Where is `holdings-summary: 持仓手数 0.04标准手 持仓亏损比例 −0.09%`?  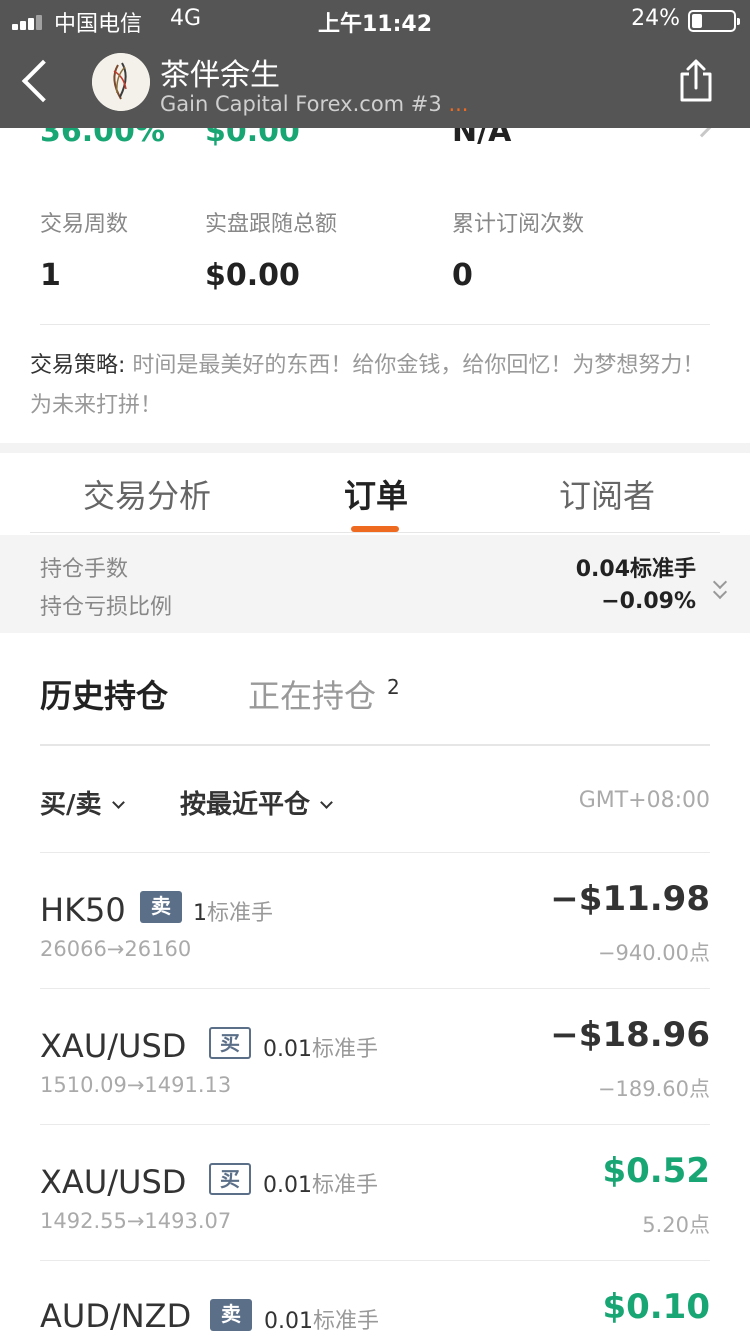
holdings-summary: 持仓手数 0.04标准手 持仓亏损比例 −0.09% is located at coordinates (375, 584).